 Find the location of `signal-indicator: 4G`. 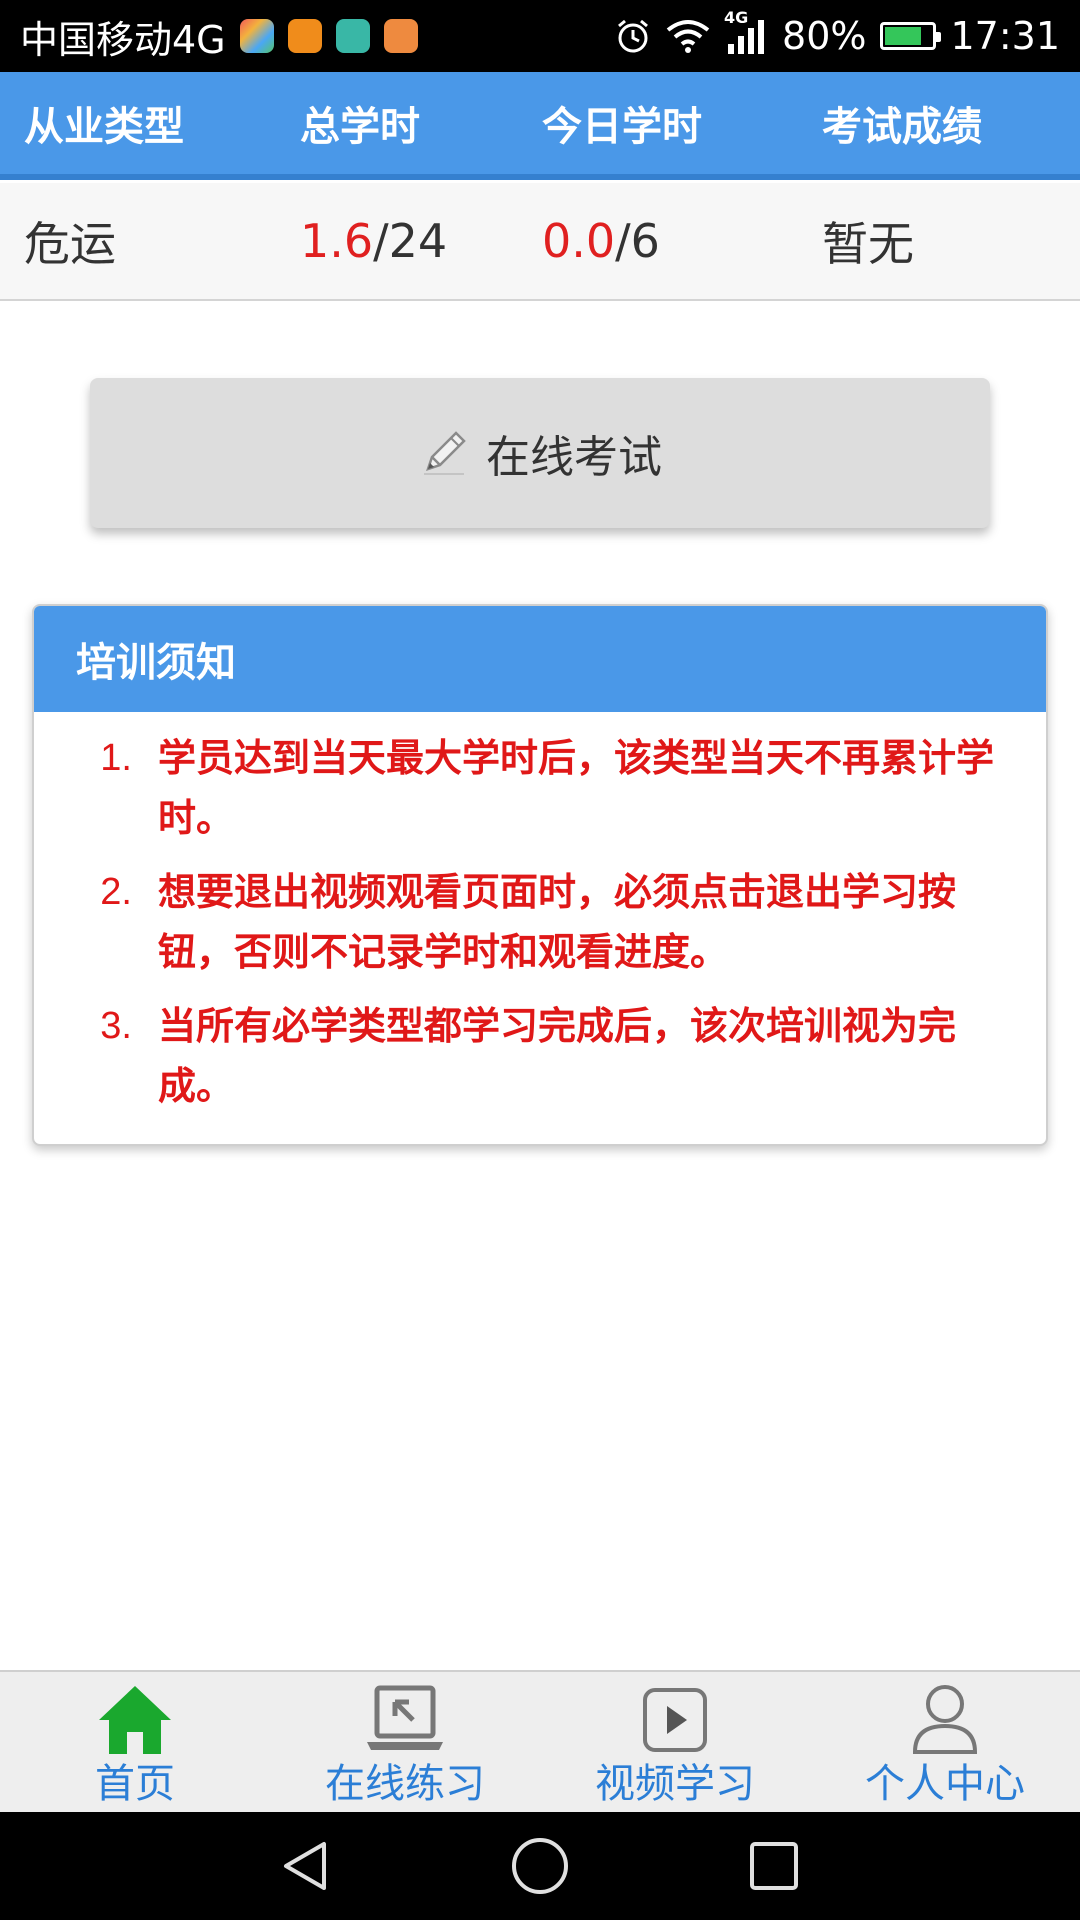

signal-indicator: 4G is located at coordinates (746, 32).